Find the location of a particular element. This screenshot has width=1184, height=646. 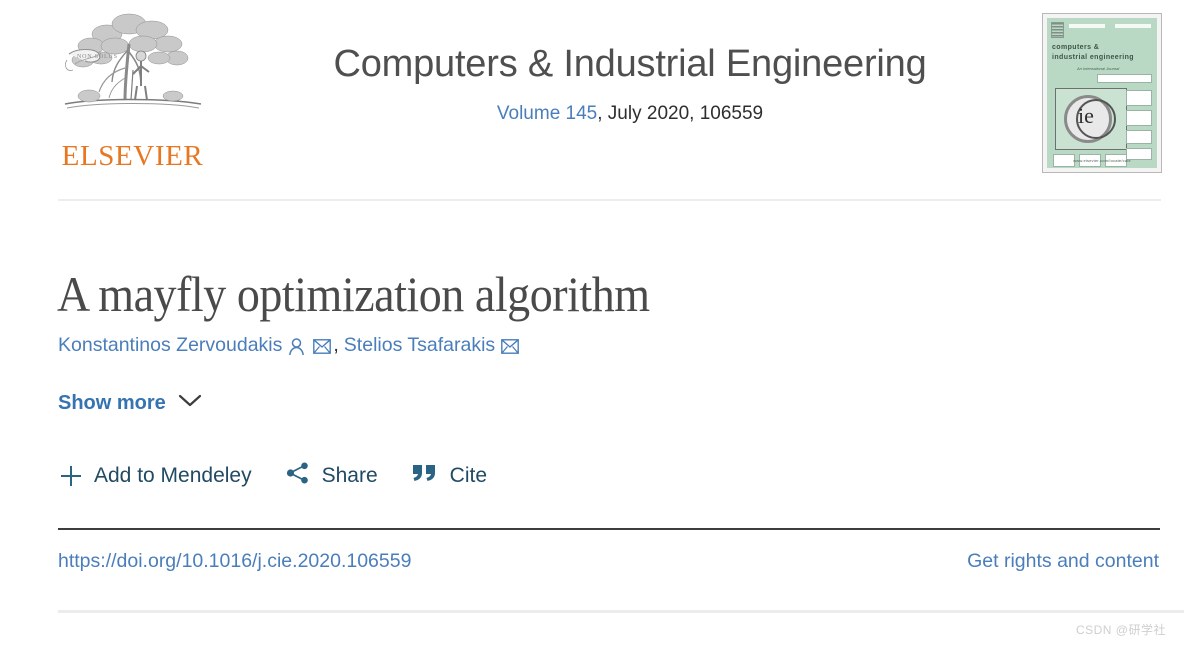

cover-footer-url: www.elsevier.com/locate/caie is located at coordinates (1102, 160).